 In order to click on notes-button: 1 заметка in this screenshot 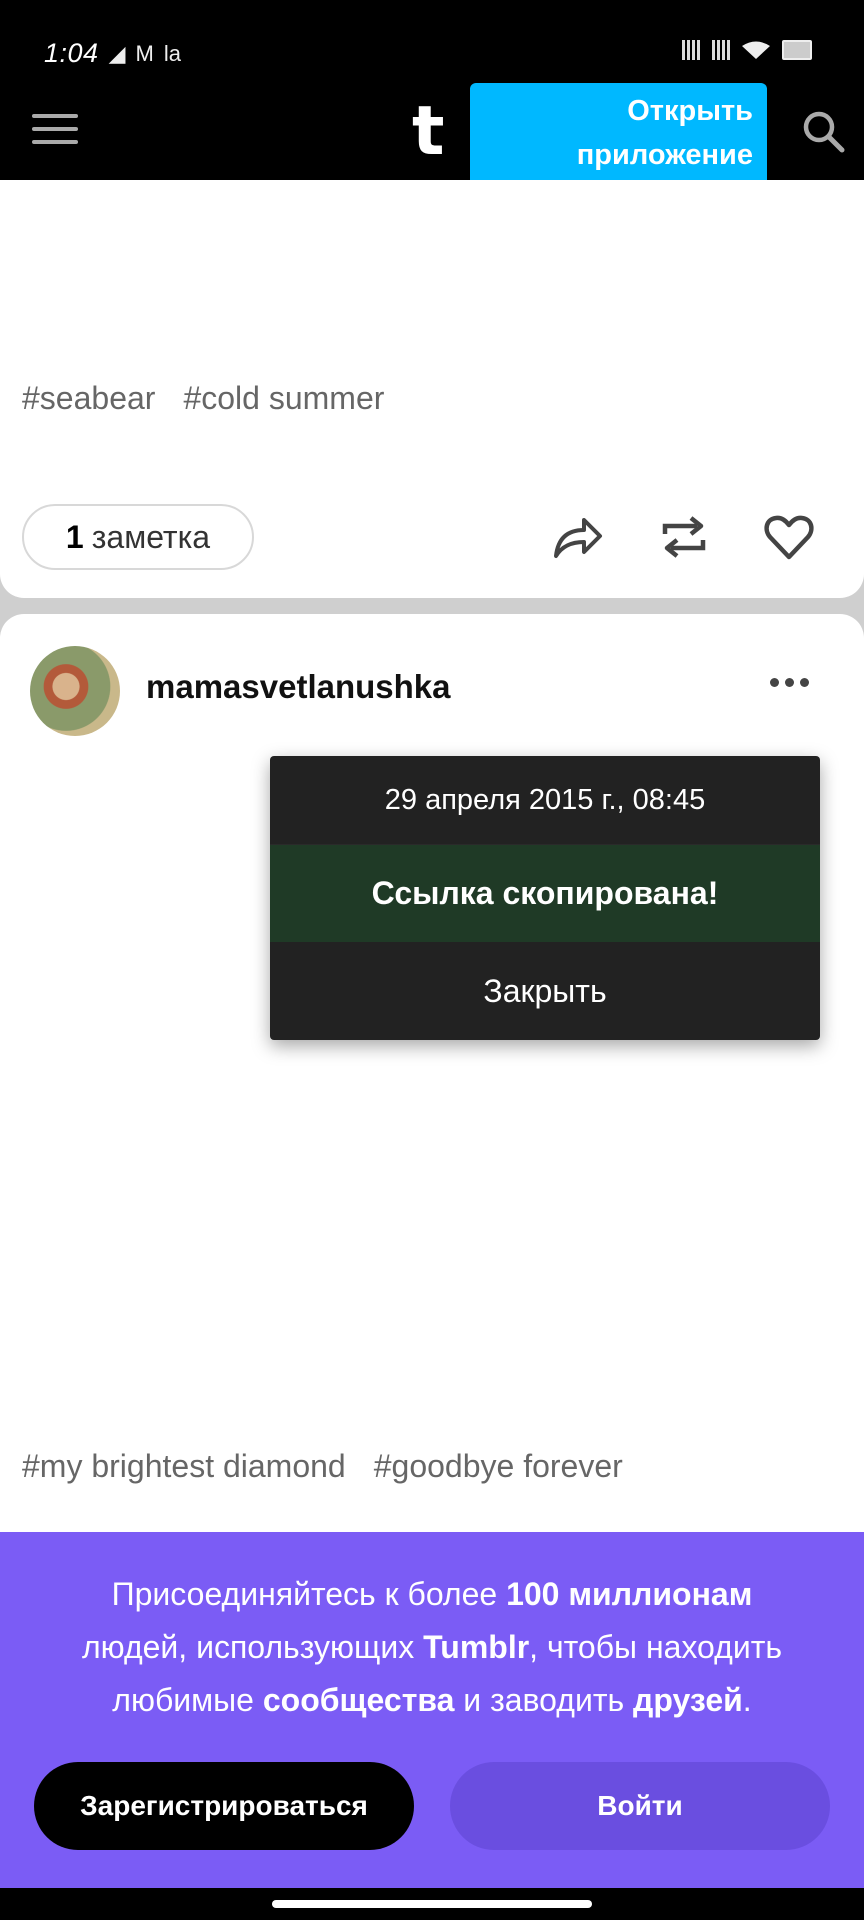, I will do `click(138, 537)`.